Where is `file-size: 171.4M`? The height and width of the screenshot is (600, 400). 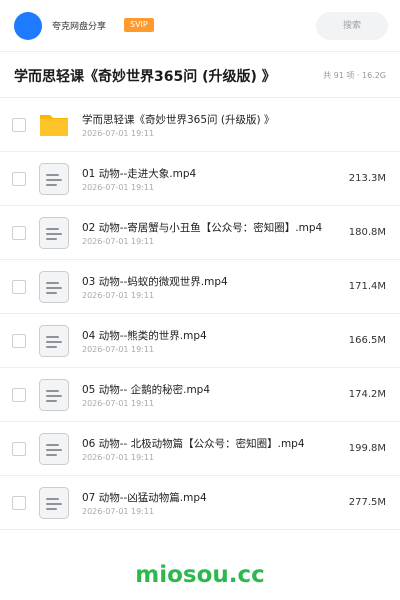 file-size: 171.4M is located at coordinates (367, 286).